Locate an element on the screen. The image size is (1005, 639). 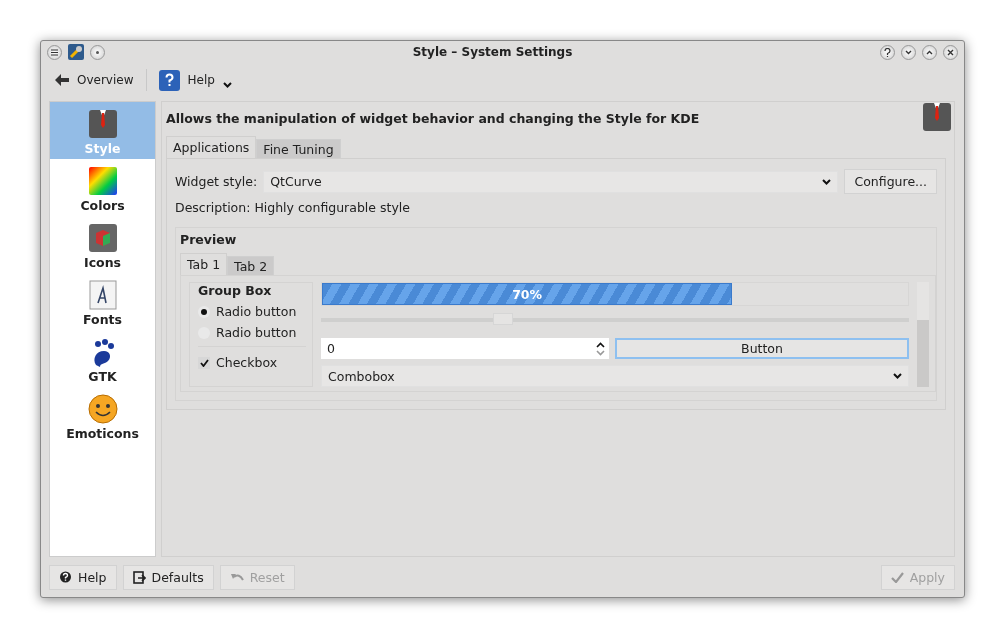
sidebar-item: GTK is located at coordinates (102, 358).